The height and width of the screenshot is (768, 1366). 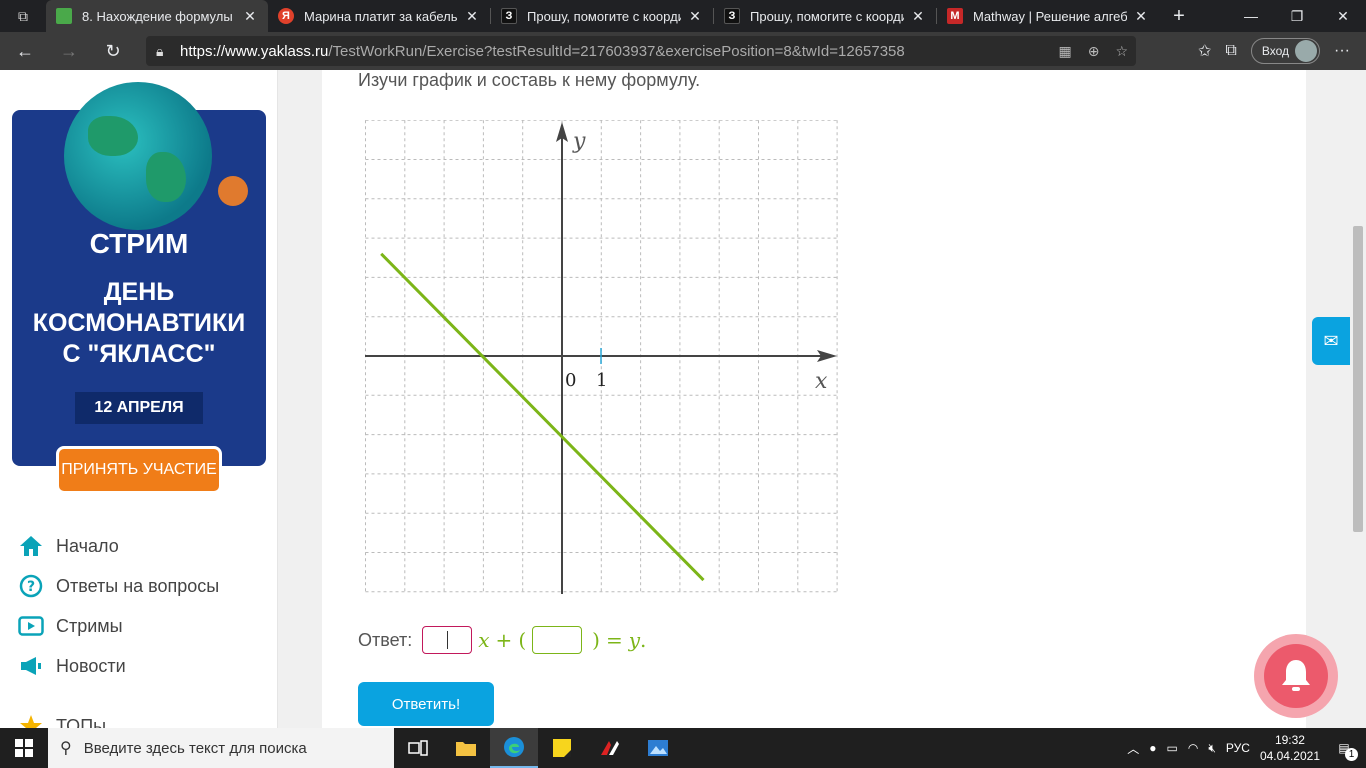 What do you see at coordinates (955, 16) in the screenshot?
I see `mathway-icon: M` at bounding box center [955, 16].